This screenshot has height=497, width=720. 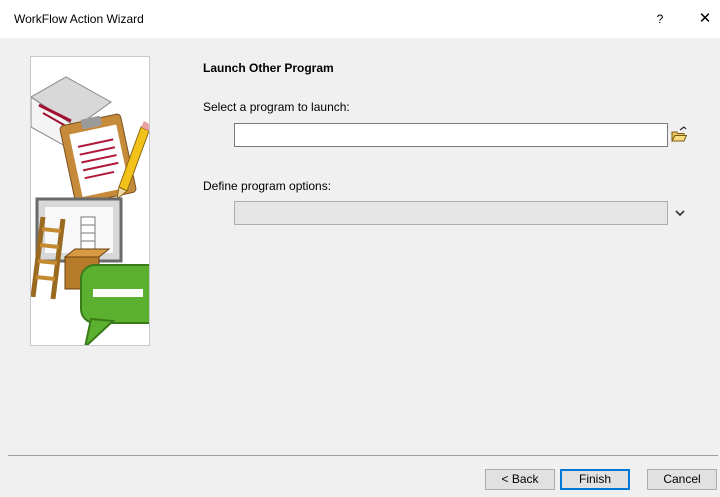 What do you see at coordinates (682, 479) in the screenshot?
I see `cancel-button: Cancel` at bounding box center [682, 479].